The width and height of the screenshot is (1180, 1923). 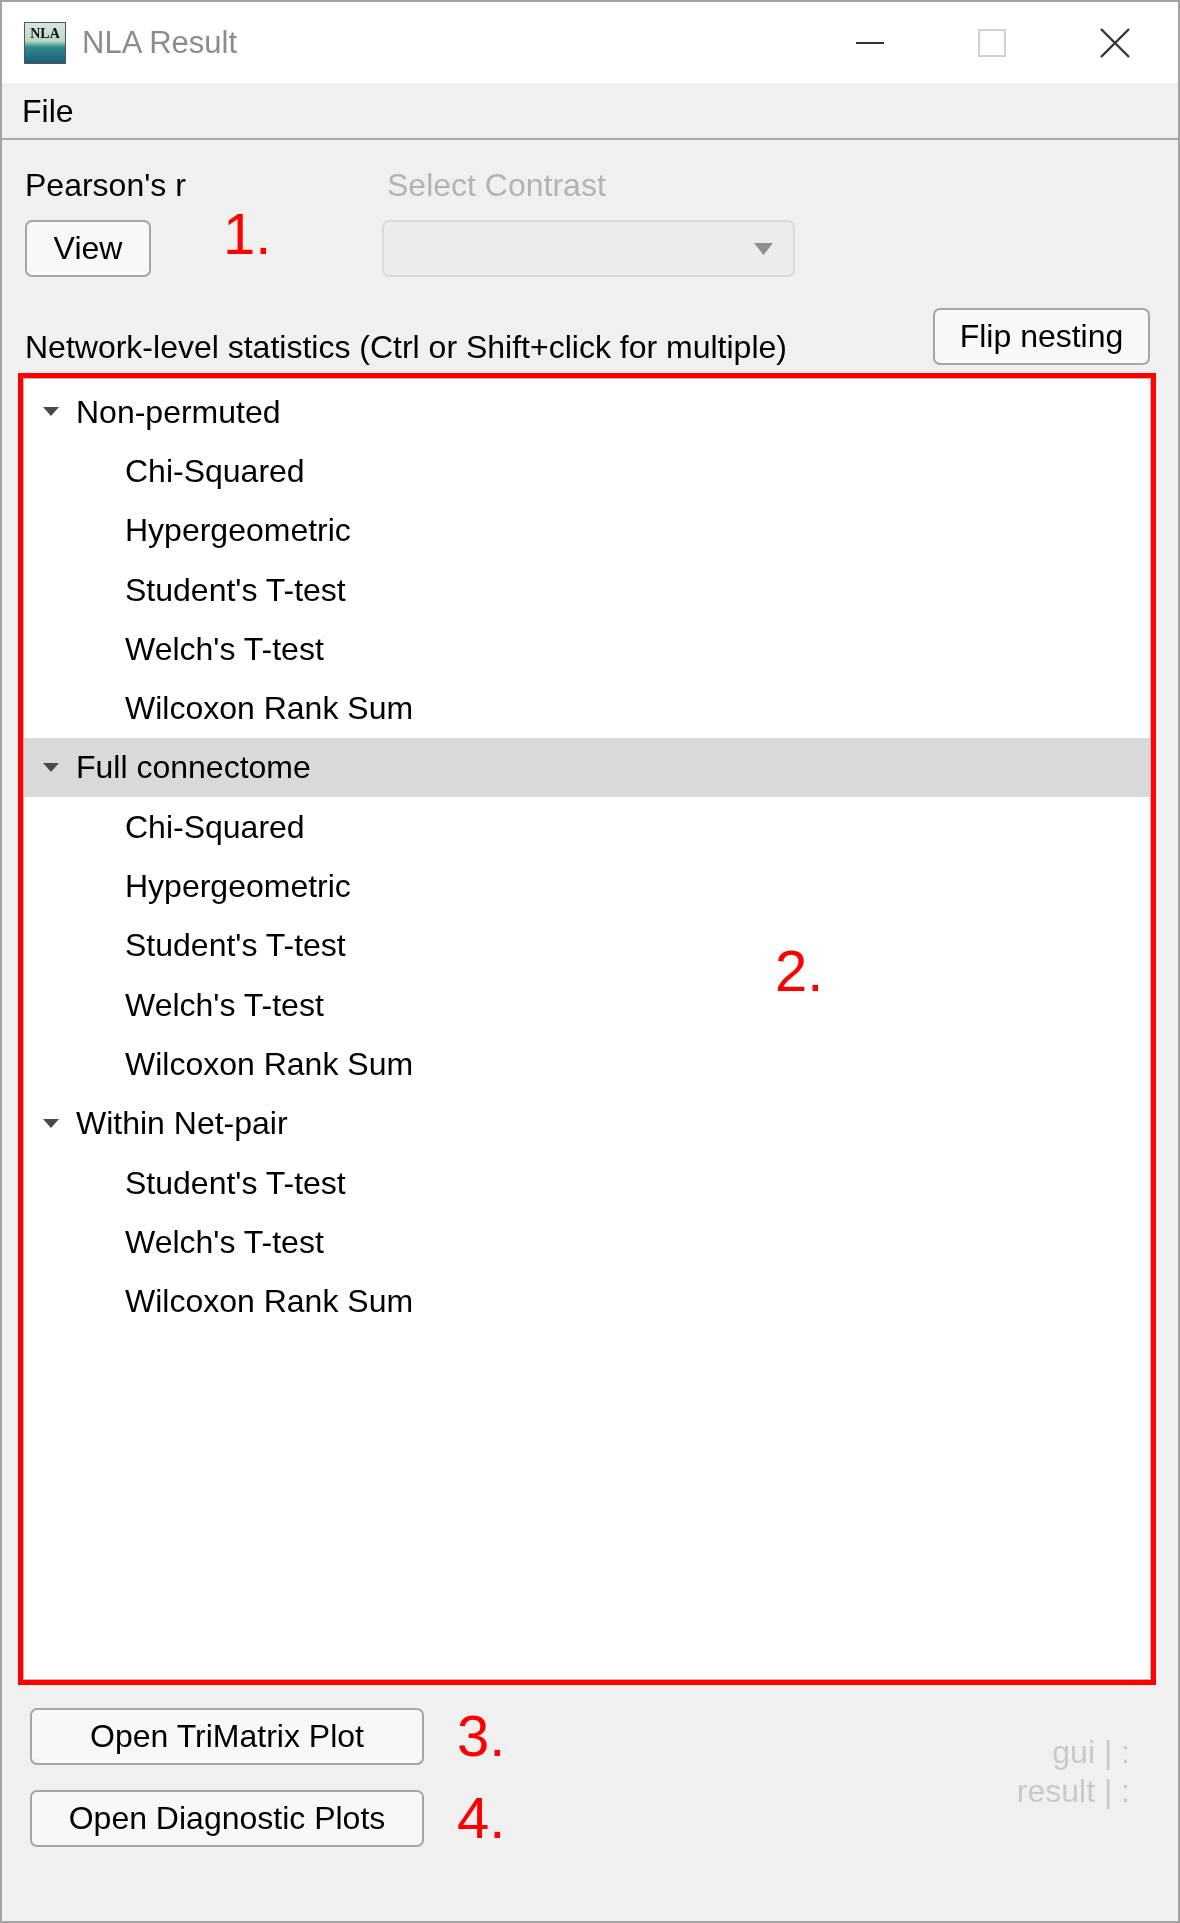 What do you see at coordinates (45, 42) in the screenshot?
I see `app-logo: NLA` at bounding box center [45, 42].